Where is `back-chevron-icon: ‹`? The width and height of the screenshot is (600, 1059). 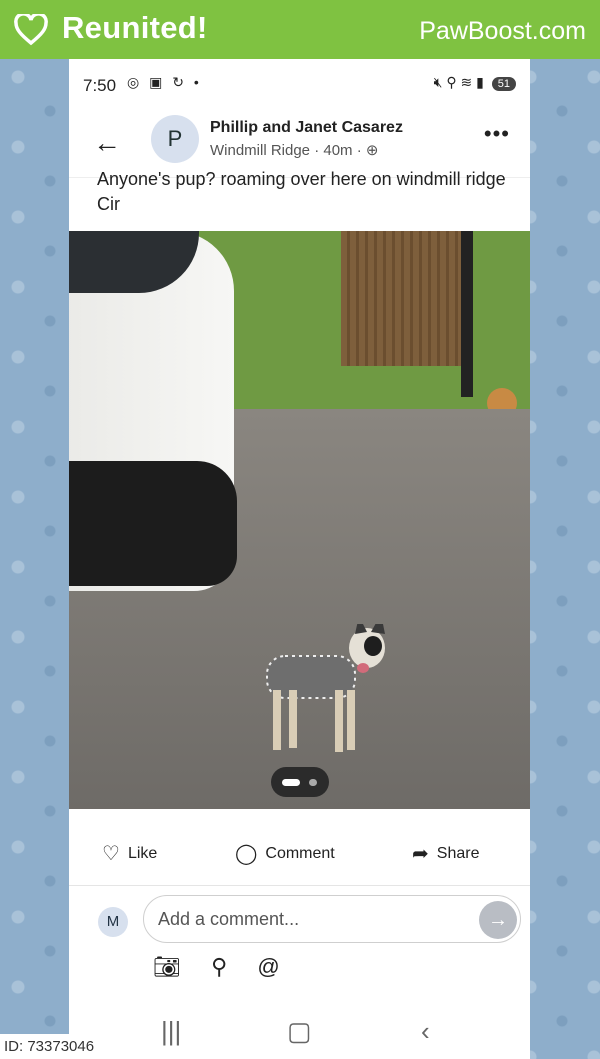
back-chevron-icon: ‹ is located at coordinates (425, 1031).